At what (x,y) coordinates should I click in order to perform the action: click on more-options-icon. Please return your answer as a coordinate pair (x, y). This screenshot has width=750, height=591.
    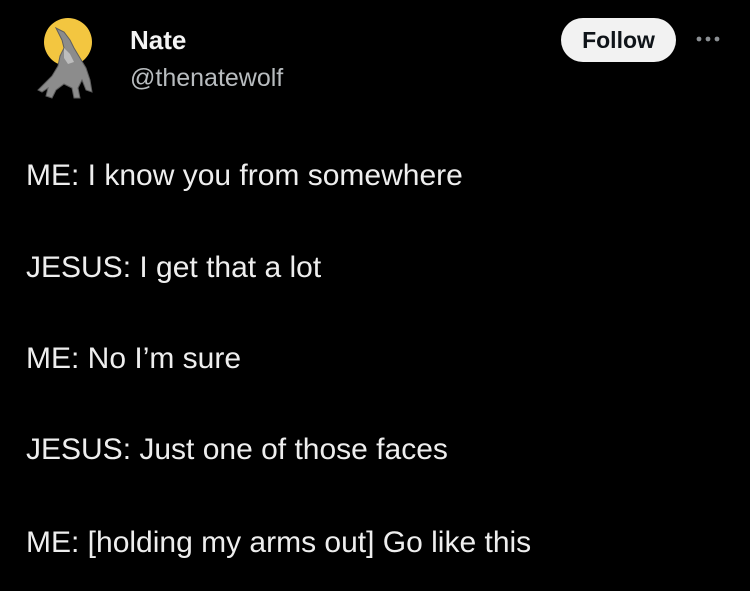
    Looking at the image, I should click on (708, 39).